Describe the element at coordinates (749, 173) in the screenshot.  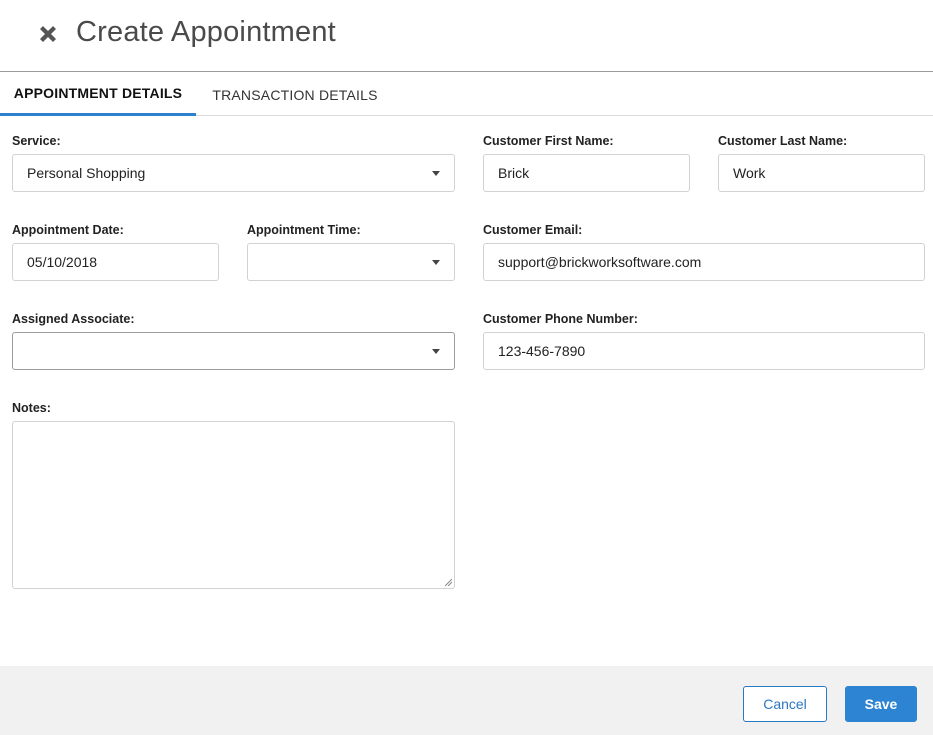
I see `last-name-value: Work` at that location.